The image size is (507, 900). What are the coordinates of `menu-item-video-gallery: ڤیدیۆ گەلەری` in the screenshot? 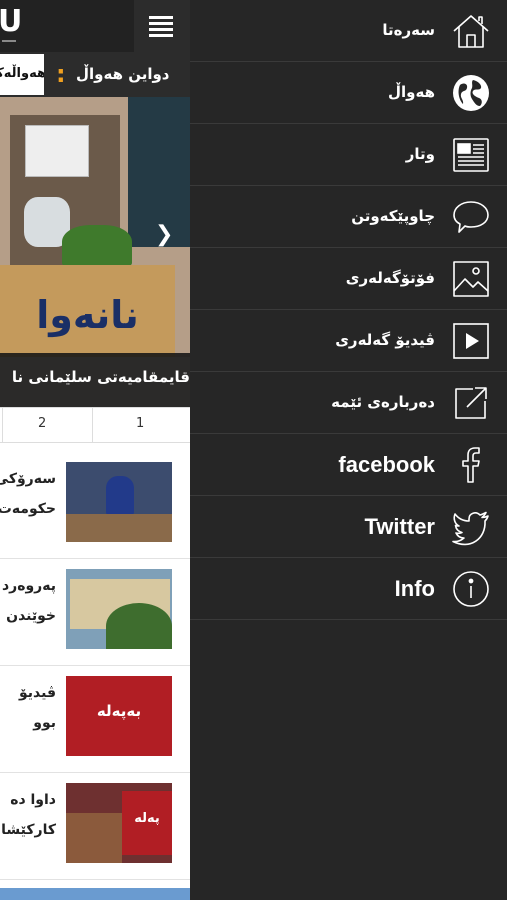 It's located at (348, 341).